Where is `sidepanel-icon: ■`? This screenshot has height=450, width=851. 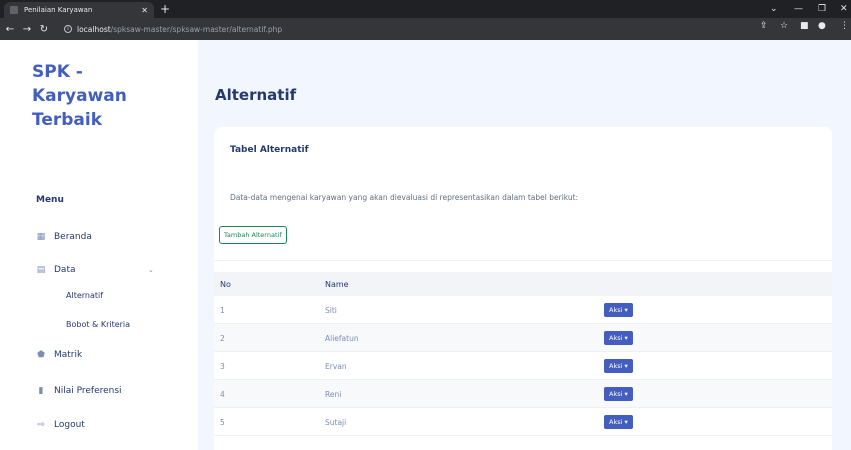
sidepanel-icon: ■ is located at coordinates (804, 26).